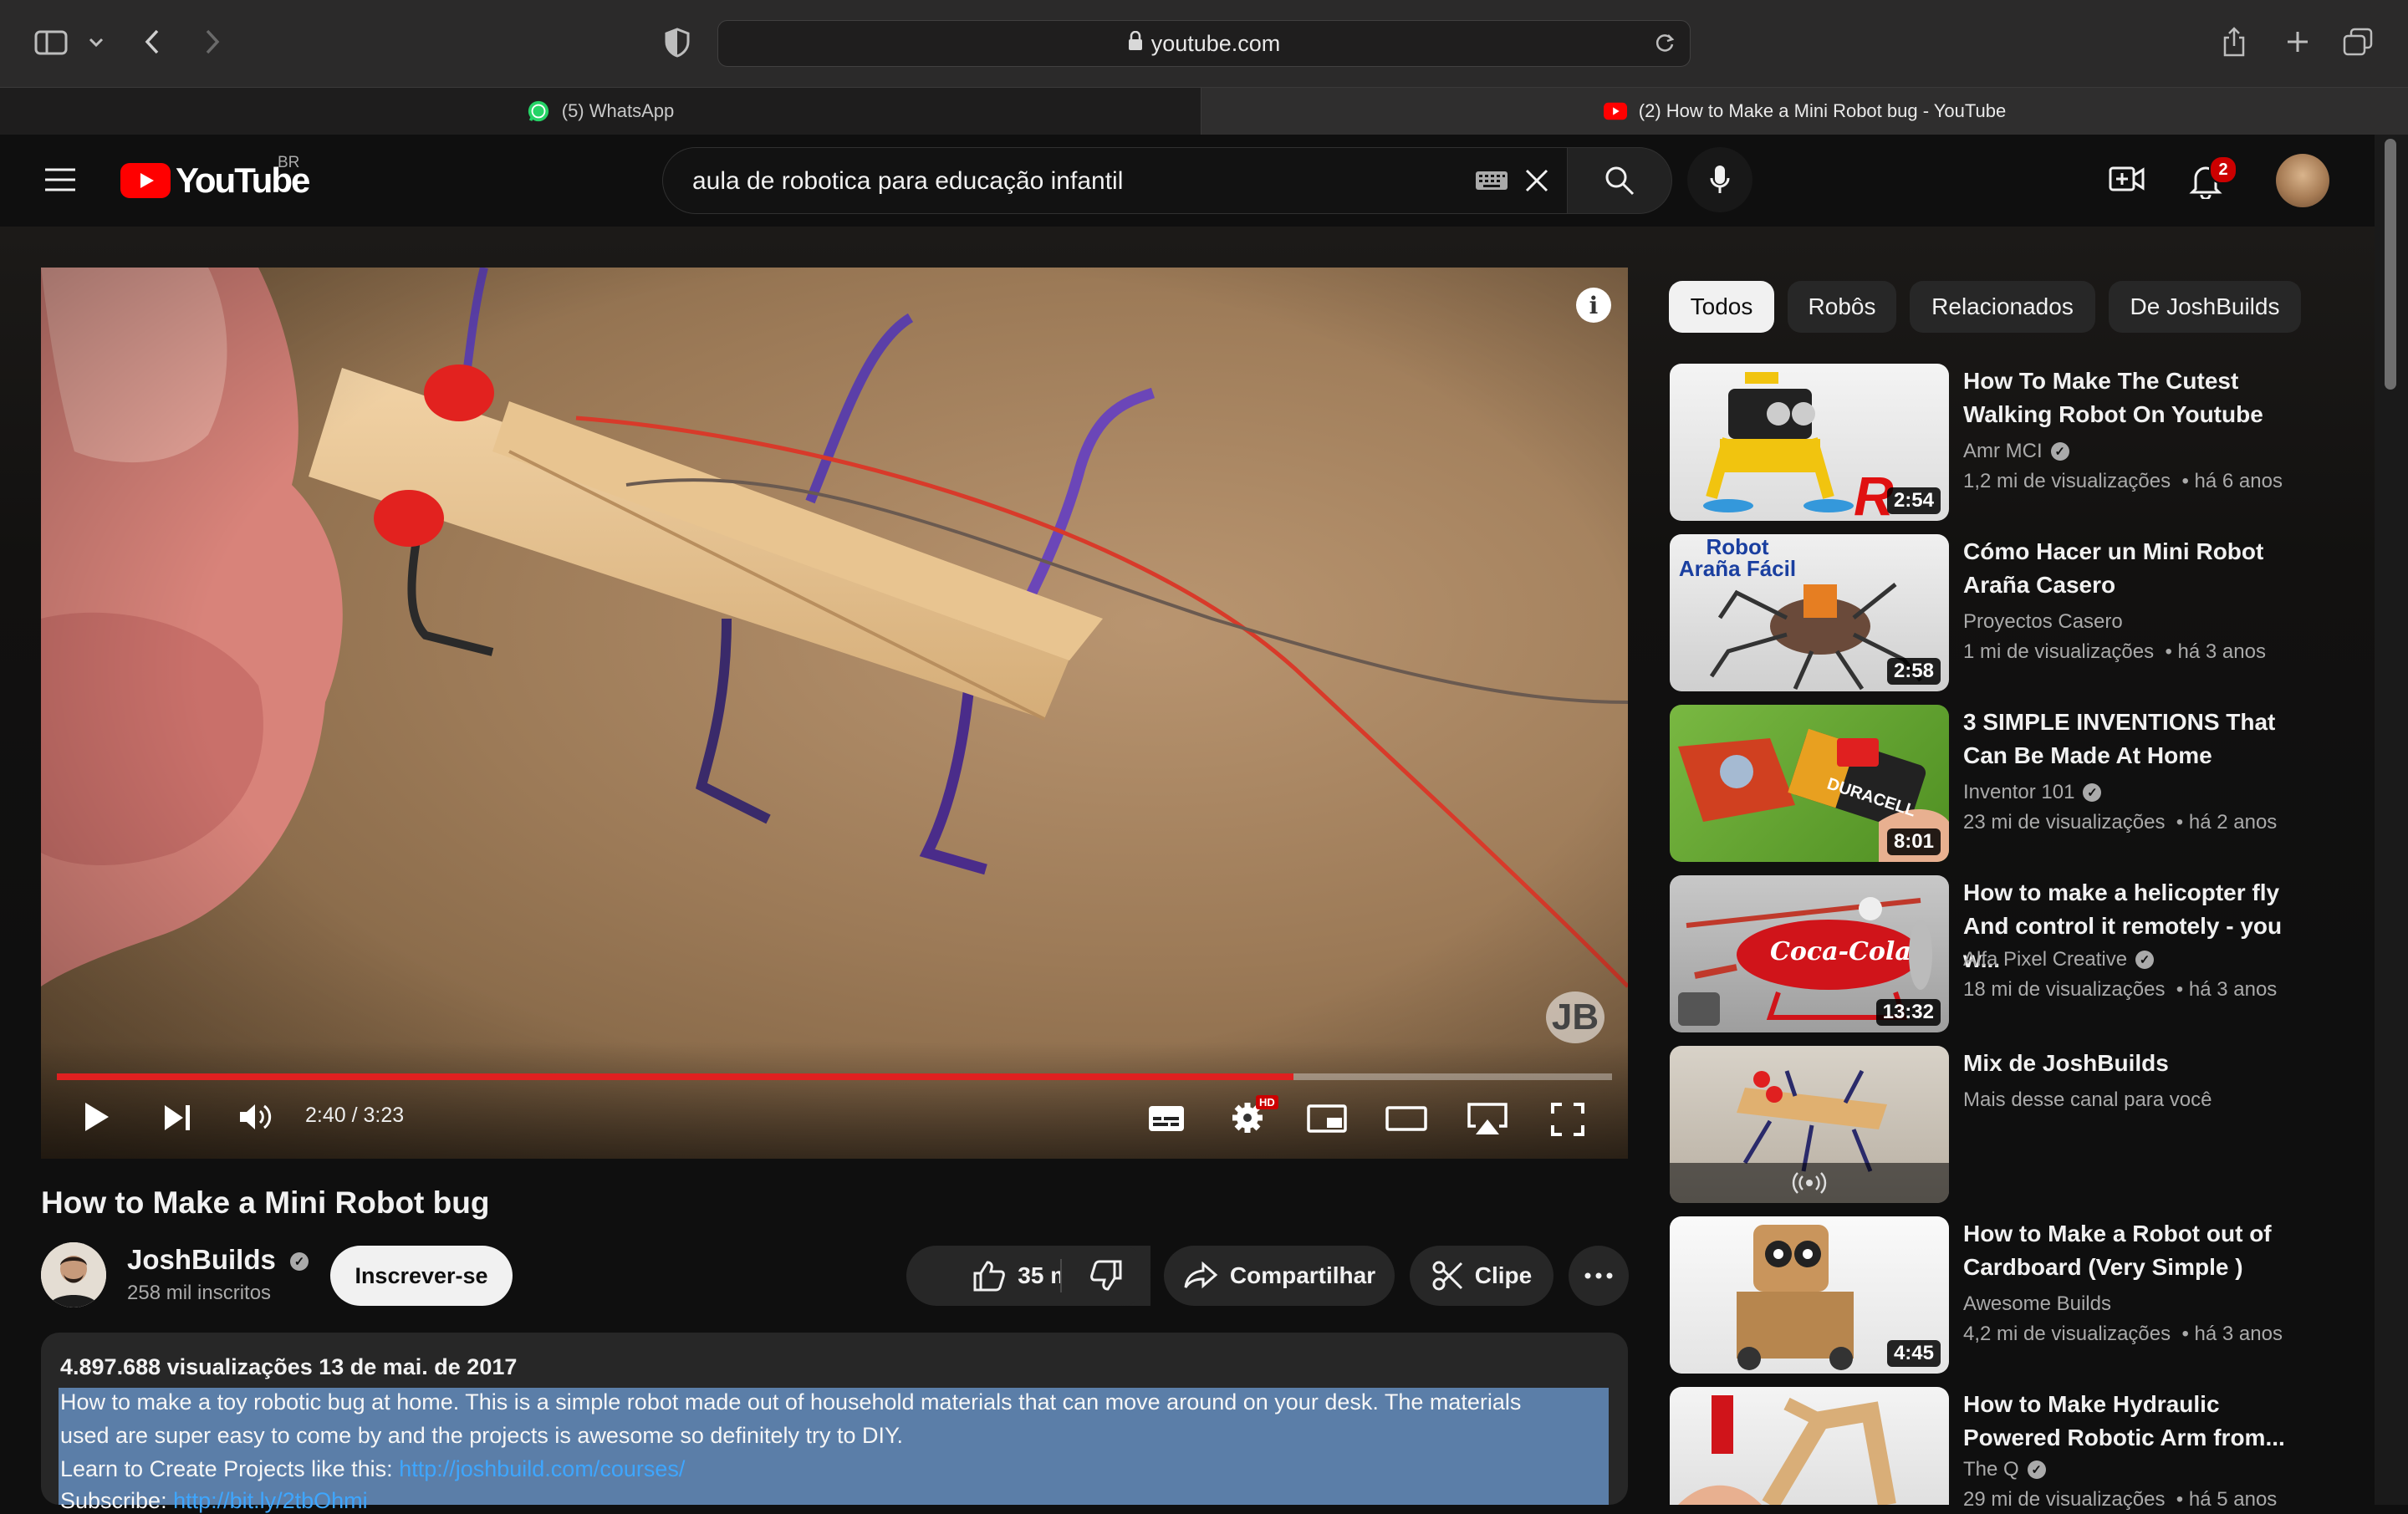 The height and width of the screenshot is (1514, 2408). I want to click on rec-title: Cómo Hacer un Mini Robot Araña Casero, so click(2143, 568).